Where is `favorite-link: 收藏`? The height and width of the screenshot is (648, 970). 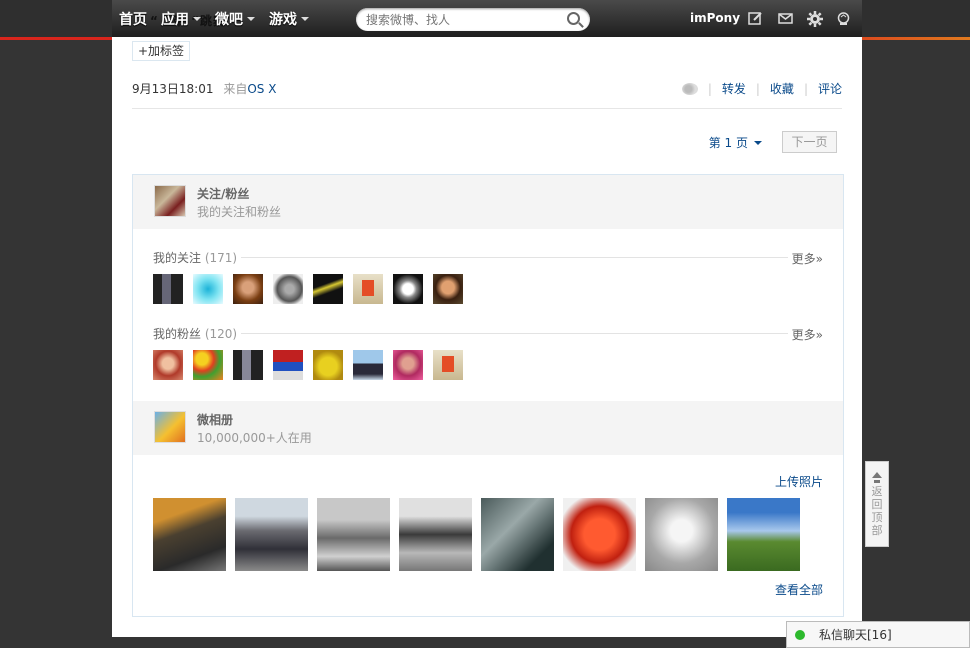 favorite-link: 收藏 is located at coordinates (782, 88).